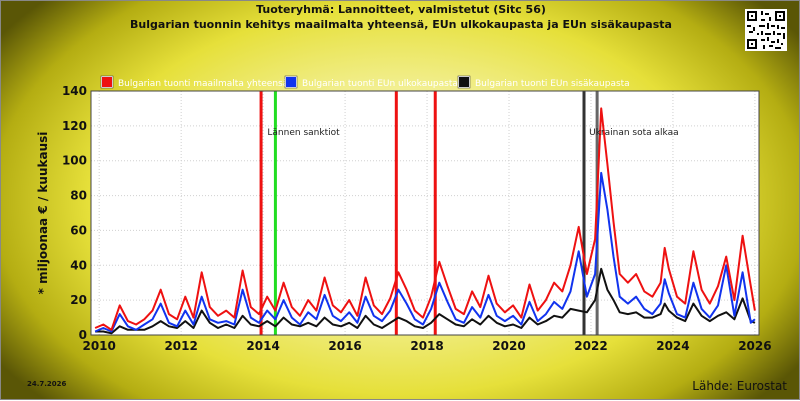 The height and width of the screenshot is (401, 800). What do you see at coordinates (78, 230) in the screenshot?
I see `y-tick-label: 60` at bounding box center [78, 230].